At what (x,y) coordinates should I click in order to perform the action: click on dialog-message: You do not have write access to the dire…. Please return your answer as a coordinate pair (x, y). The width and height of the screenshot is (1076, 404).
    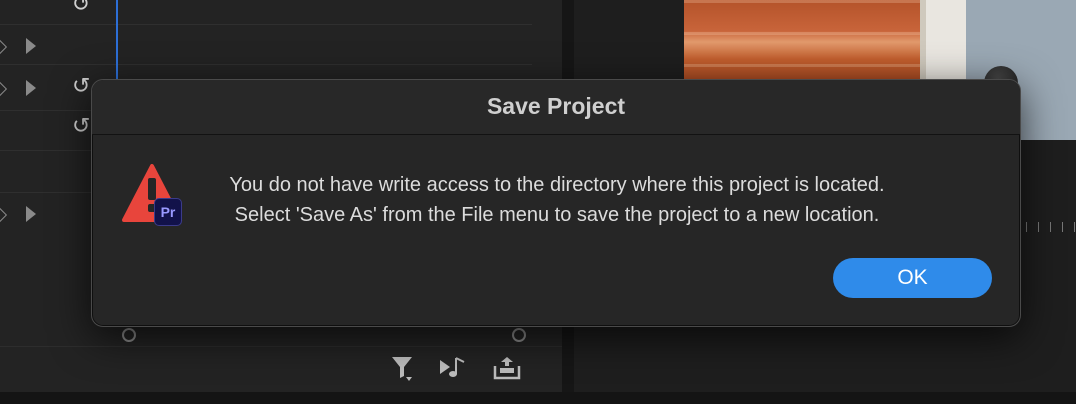
    Looking at the image, I should click on (557, 200).